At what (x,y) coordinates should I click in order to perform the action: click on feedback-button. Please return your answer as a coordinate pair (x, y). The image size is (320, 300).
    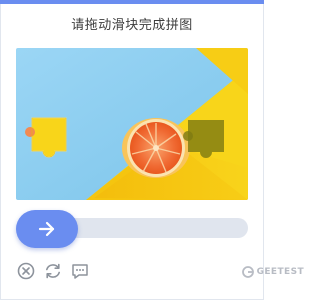
    Looking at the image, I should click on (80, 271).